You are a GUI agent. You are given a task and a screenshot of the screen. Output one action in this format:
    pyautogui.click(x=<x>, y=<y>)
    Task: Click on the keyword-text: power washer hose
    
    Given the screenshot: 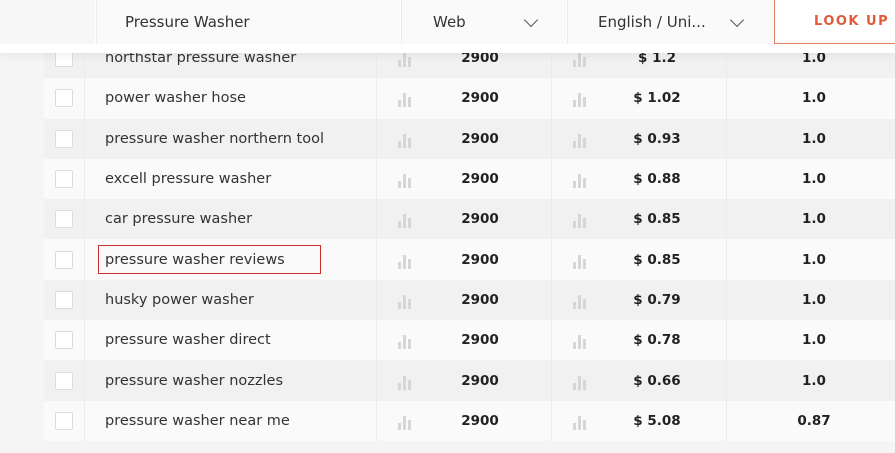 What is the action you would take?
    pyautogui.click(x=175, y=98)
    